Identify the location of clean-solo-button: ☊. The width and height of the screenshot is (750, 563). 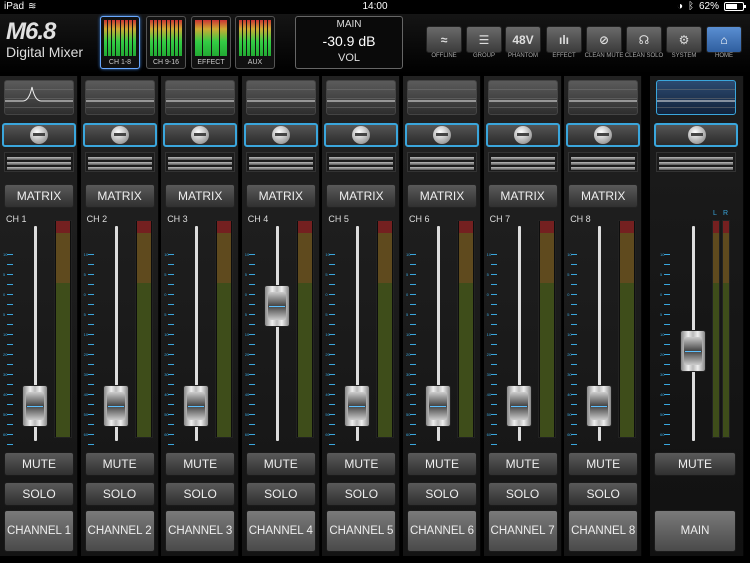
(644, 39).